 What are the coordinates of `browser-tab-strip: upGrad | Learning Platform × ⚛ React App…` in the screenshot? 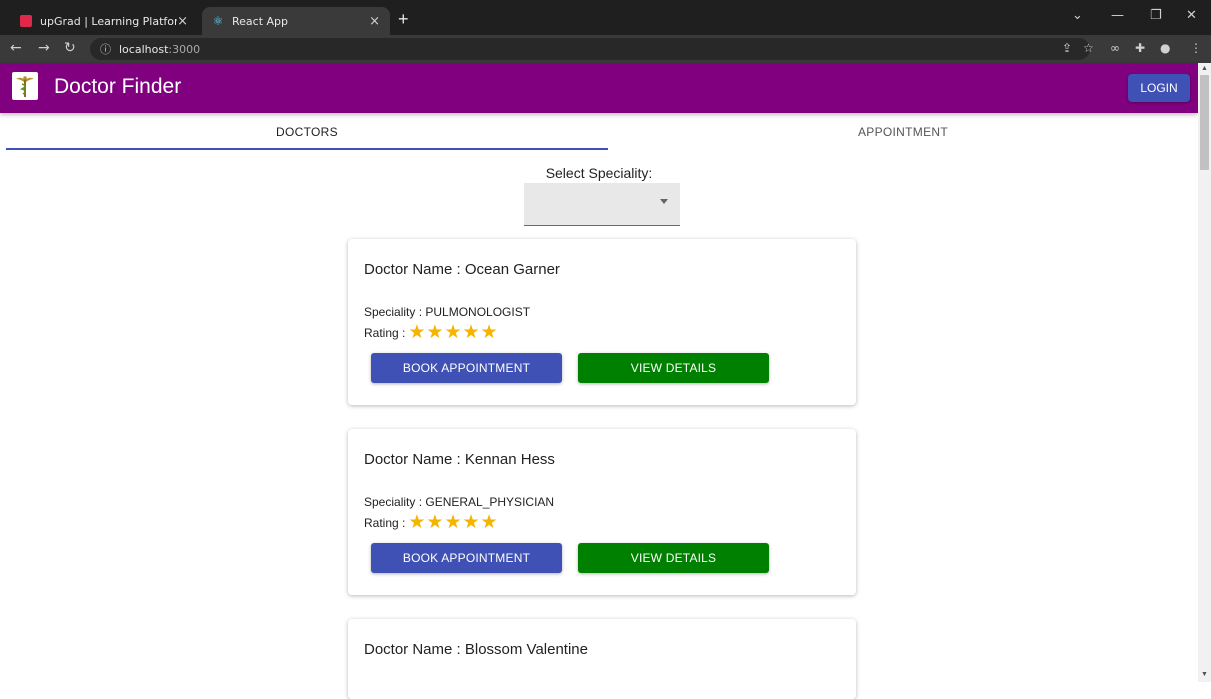 It's located at (605, 17).